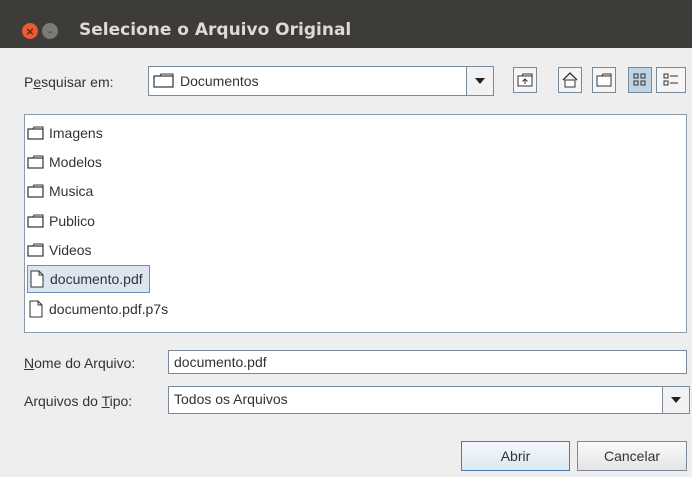  What do you see at coordinates (427, 362) in the screenshot?
I see `filename-input: documento.pdf` at bounding box center [427, 362].